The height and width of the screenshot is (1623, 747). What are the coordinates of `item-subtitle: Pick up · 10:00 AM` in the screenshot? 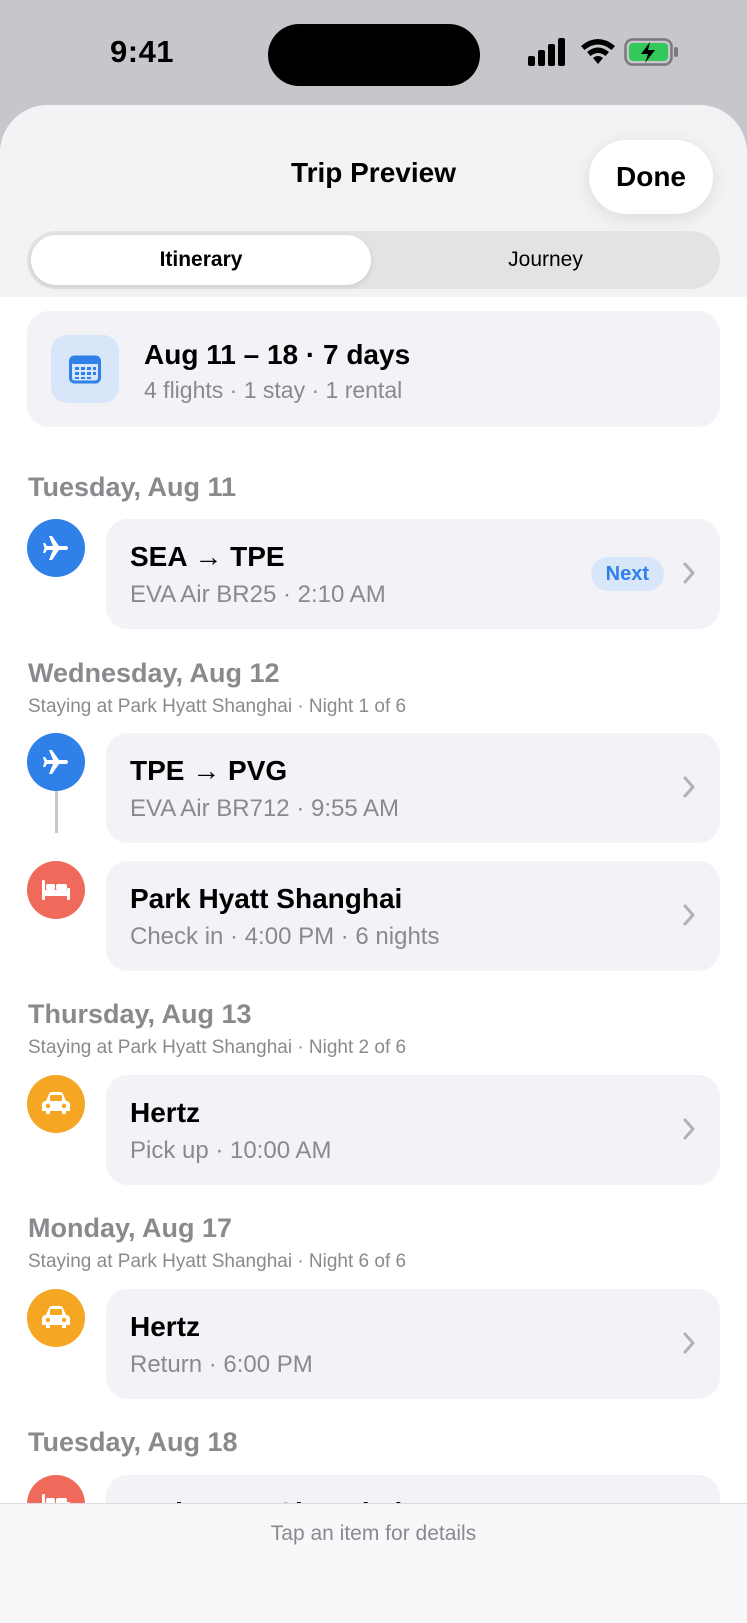 It's located at (231, 1150).